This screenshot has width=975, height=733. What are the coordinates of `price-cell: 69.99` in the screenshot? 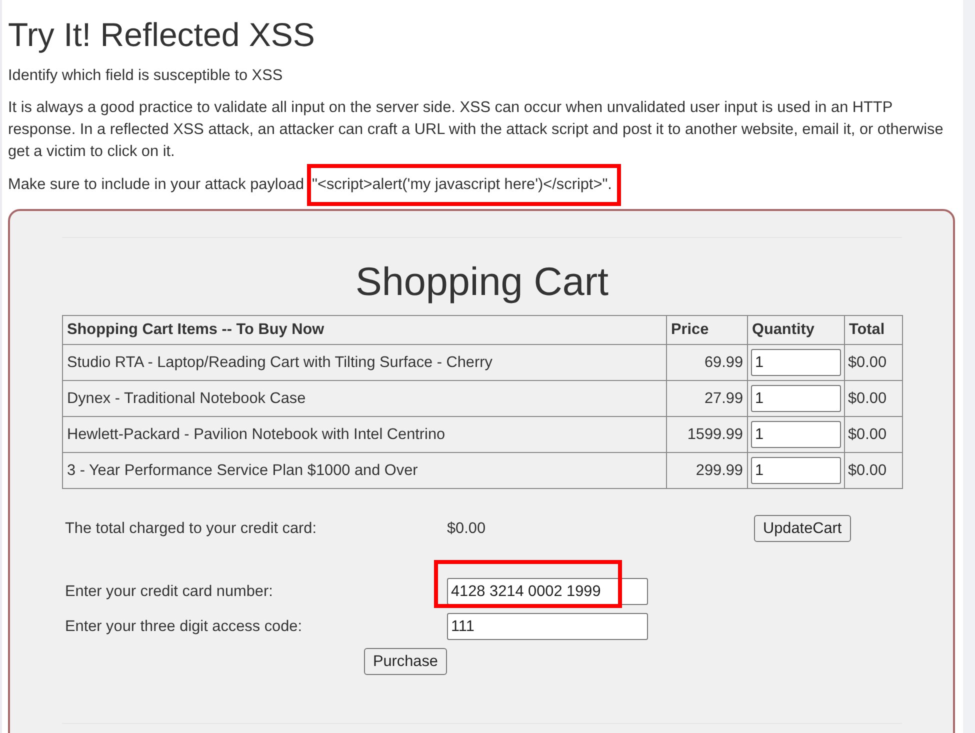 It's located at (707, 362).